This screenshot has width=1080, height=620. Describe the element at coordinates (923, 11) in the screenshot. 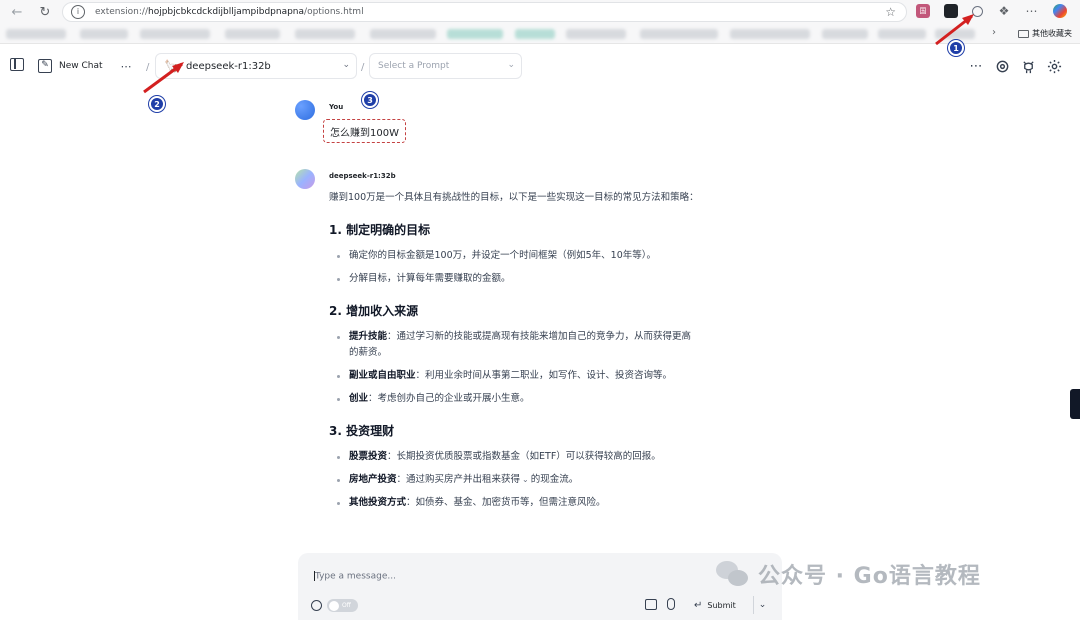

I see `extension-icon: 国` at that location.